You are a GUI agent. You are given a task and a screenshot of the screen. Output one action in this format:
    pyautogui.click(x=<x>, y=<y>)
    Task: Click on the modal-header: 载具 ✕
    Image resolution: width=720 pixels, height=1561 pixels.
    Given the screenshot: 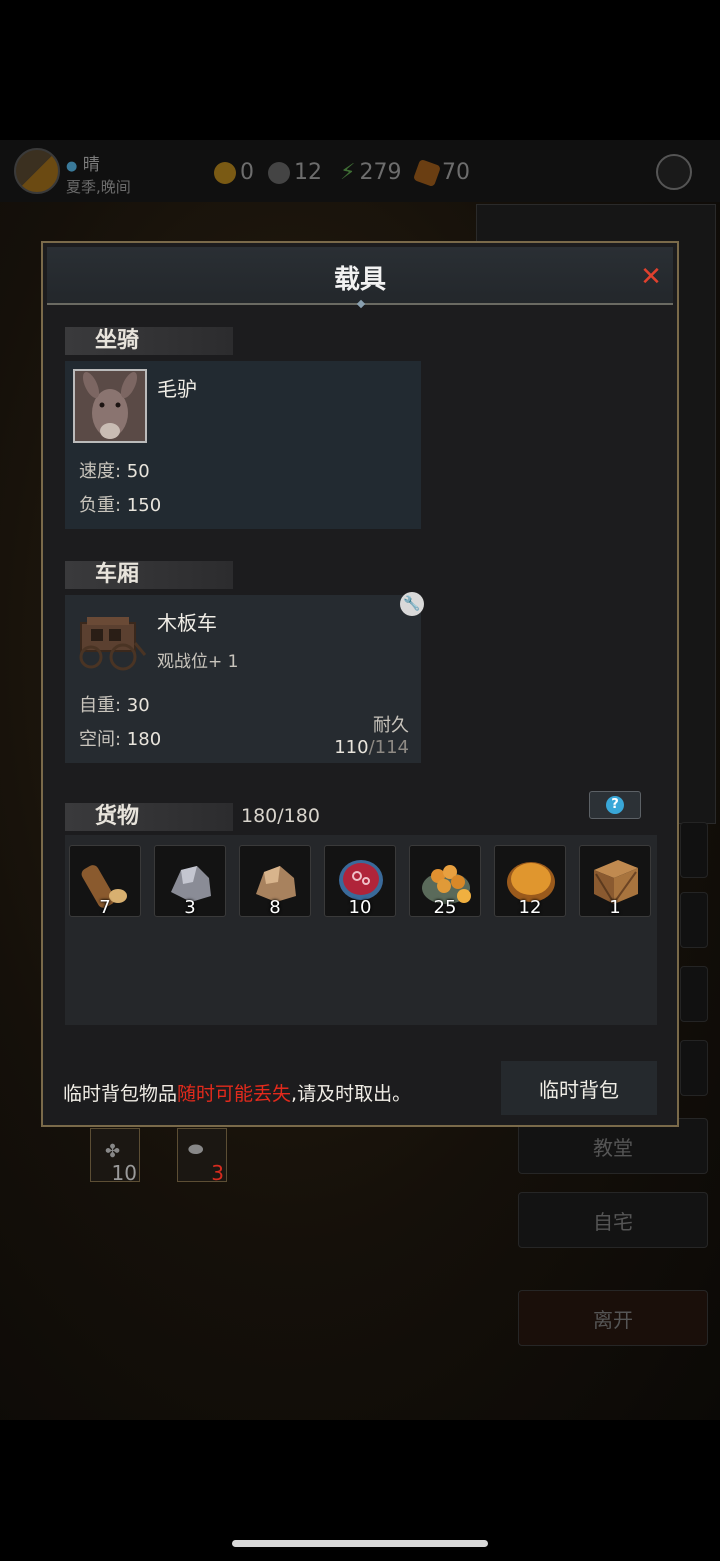 What is the action you would take?
    pyautogui.click(x=360, y=278)
    